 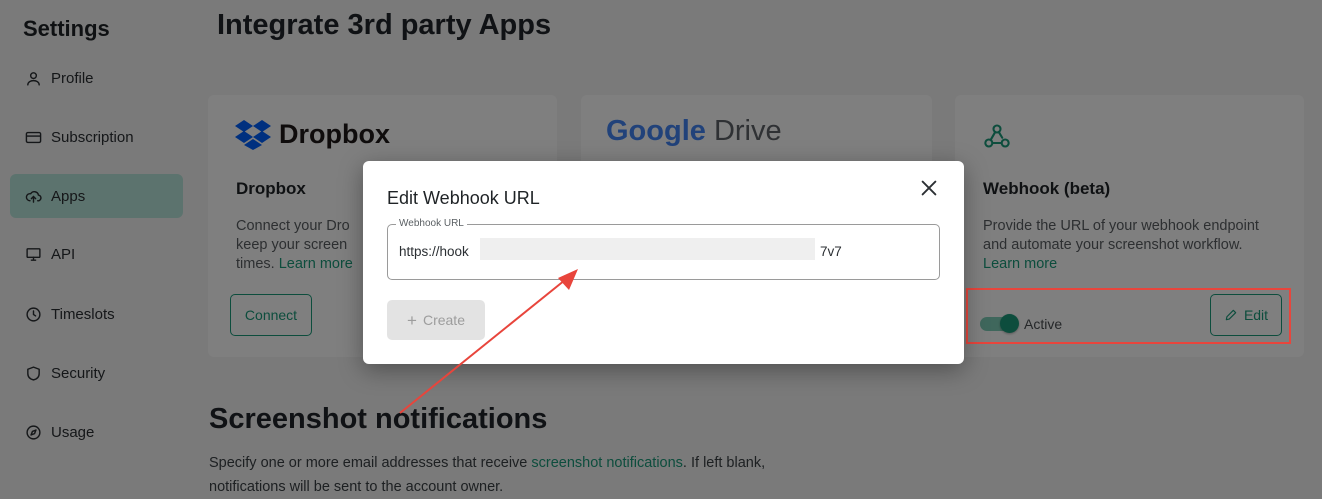 What do you see at coordinates (647, 249) in the screenshot?
I see `redacted-region` at bounding box center [647, 249].